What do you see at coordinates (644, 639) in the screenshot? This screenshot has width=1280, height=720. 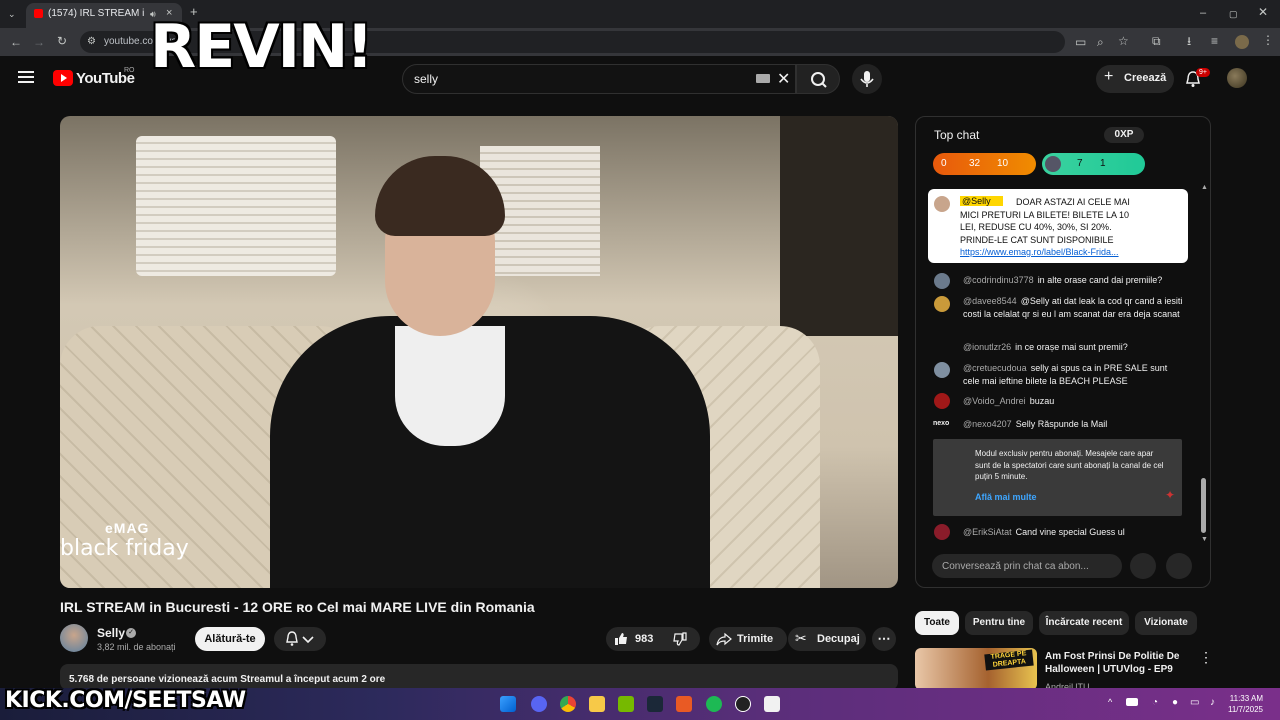 I see `like-count: 983` at bounding box center [644, 639].